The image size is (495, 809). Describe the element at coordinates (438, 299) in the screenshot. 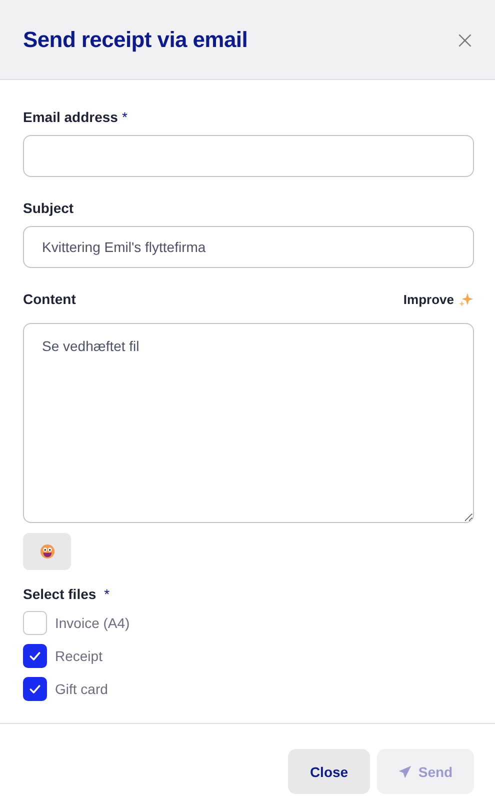

I see `improve-button: Improve` at that location.